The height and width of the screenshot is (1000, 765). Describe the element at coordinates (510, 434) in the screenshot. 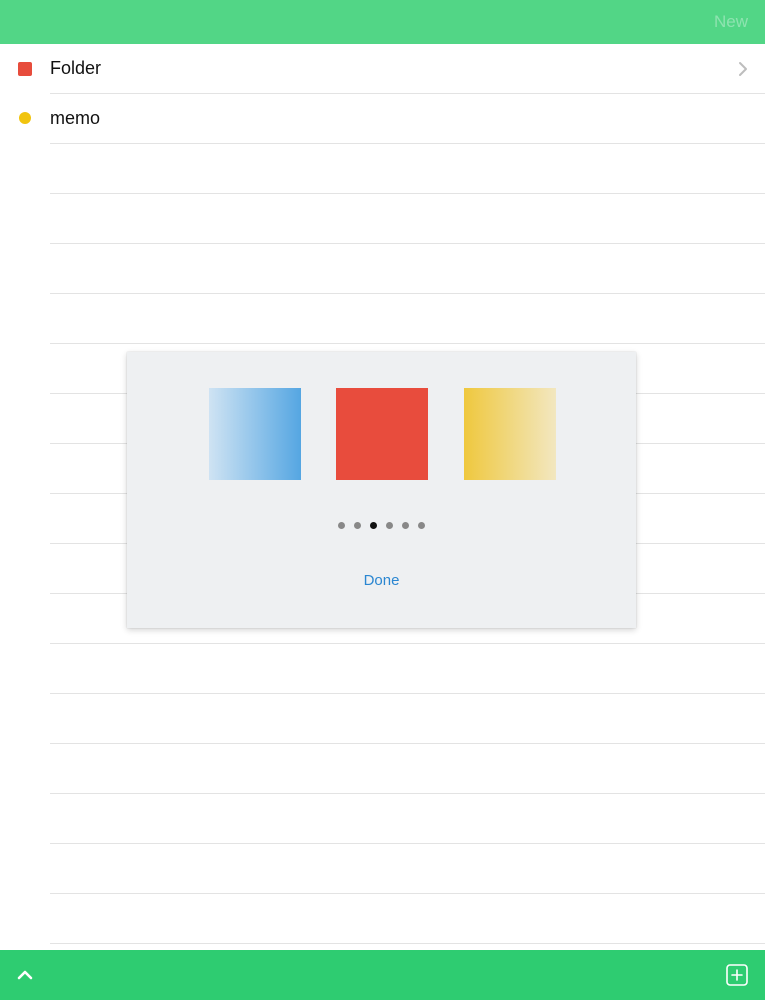

I see `swatch-yellow` at that location.